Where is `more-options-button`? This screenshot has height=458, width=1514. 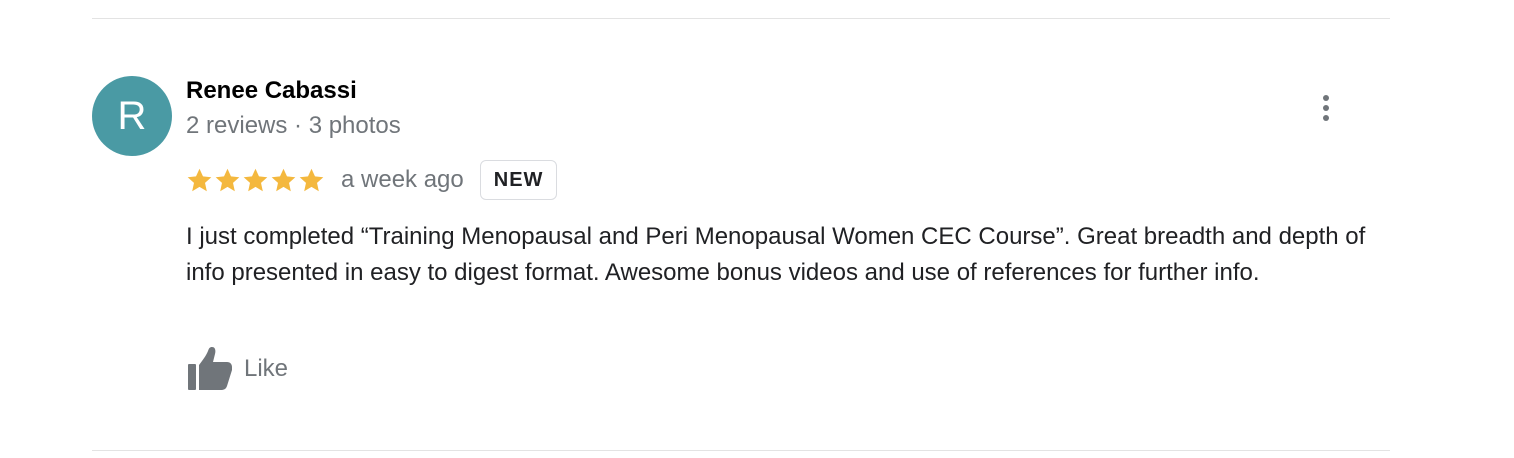
more-options-button is located at coordinates (1326, 108).